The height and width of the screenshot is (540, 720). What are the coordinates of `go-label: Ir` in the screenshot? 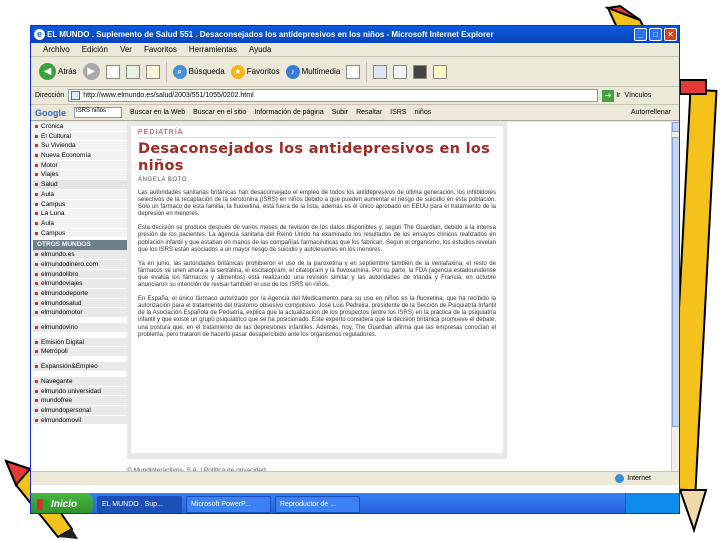 It's located at (618, 95).